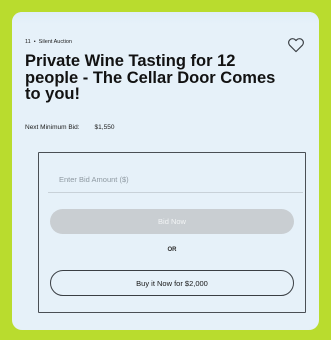  What do you see at coordinates (55, 42) in the screenshot?
I see `auction-type: Silent Auction` at bounding box center [55, 42].